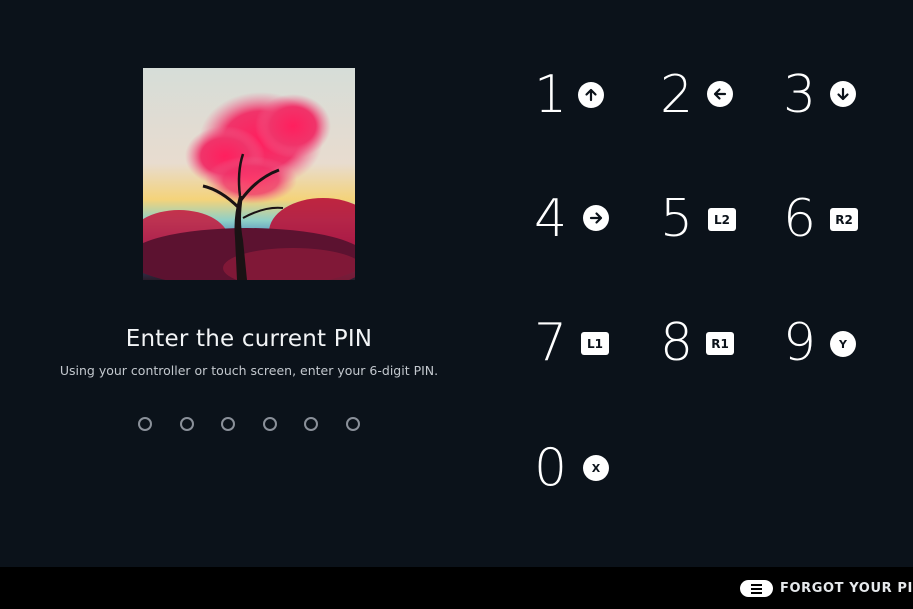  What do you see at coordinates (551, 95) in the screenshot?
I see `key-digit: 1` at bounding box center [551, 95].